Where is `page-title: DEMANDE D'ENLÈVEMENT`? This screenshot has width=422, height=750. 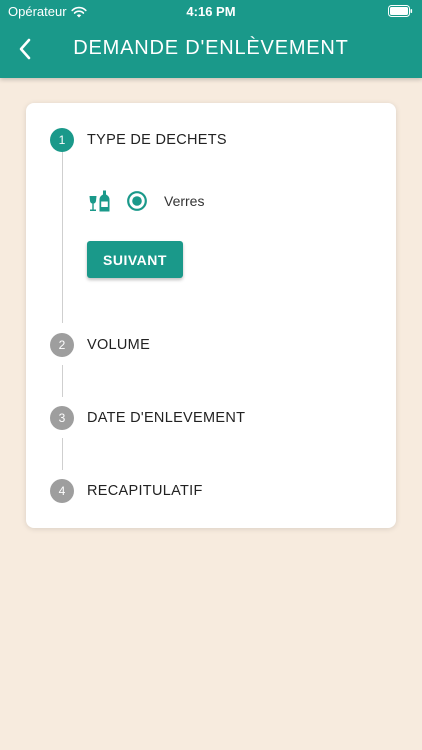
page-title: DEMANDE D'ENLÈVEMENT is located at coordinates (211, 48).